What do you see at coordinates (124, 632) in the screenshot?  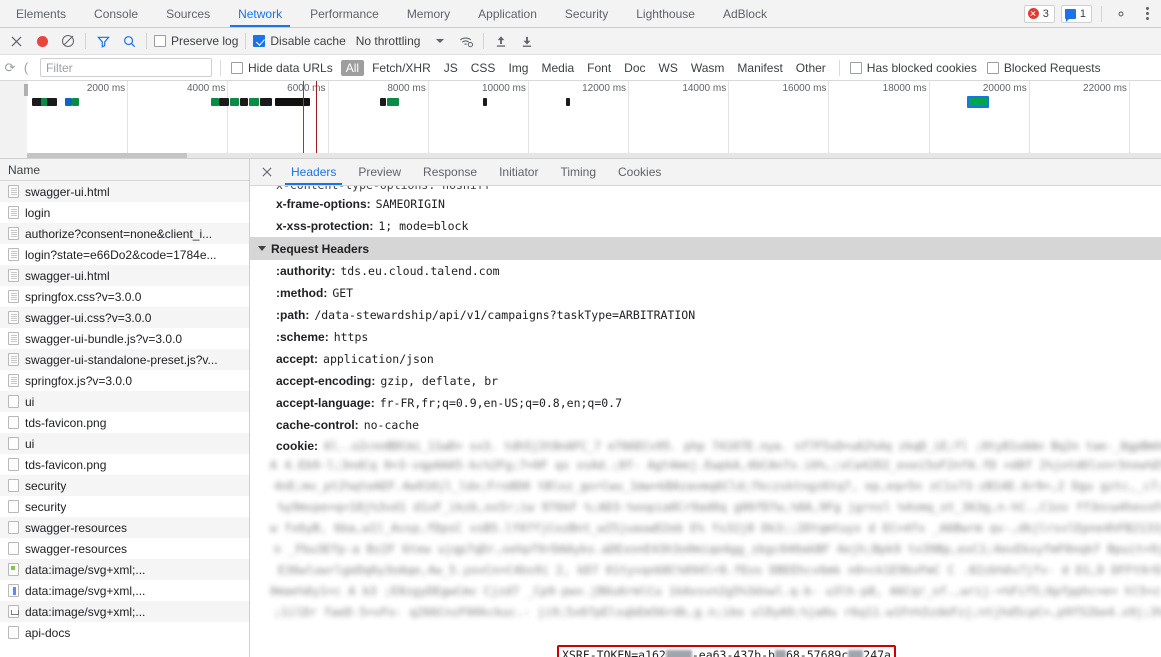 I see `request-row: api-docs` at bounding box center [124, 632].